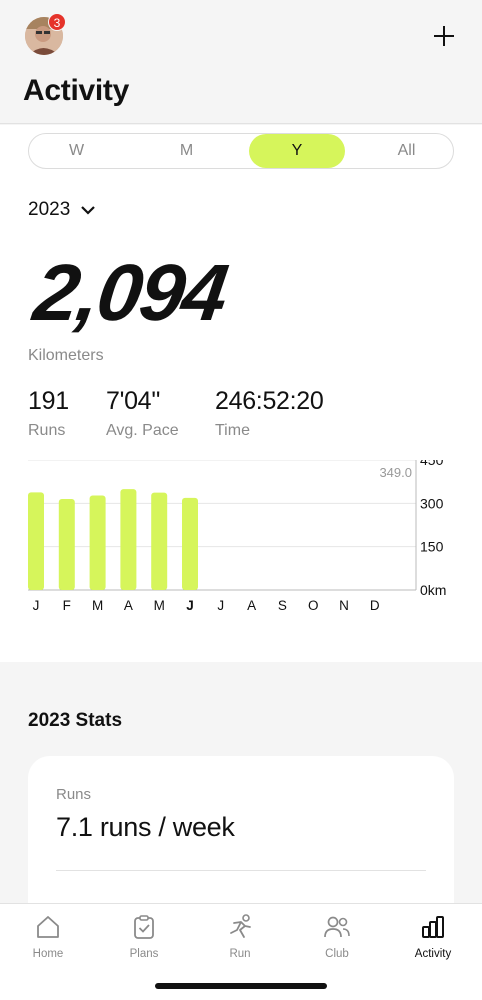 This screenshot has width=482, height=1000. Describe the element at coordinates (432, 464) in the screenshot. I see `chart-y-tick-label: 450` at that location.